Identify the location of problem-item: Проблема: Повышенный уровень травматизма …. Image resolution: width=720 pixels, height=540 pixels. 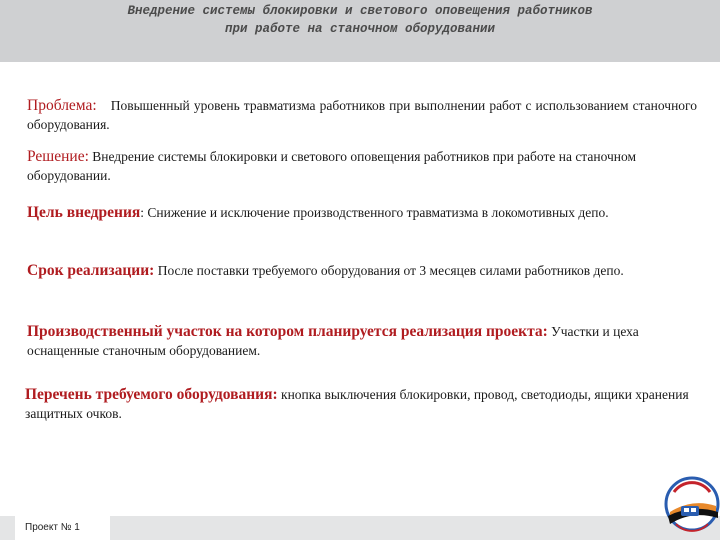
(362, 115).